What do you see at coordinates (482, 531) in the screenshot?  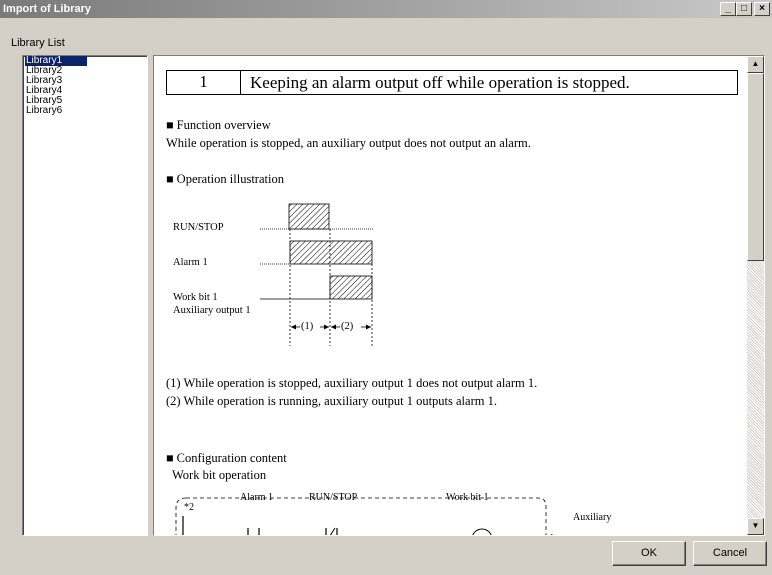 I see `work-bit-coil` at bounding box center [482, 531].